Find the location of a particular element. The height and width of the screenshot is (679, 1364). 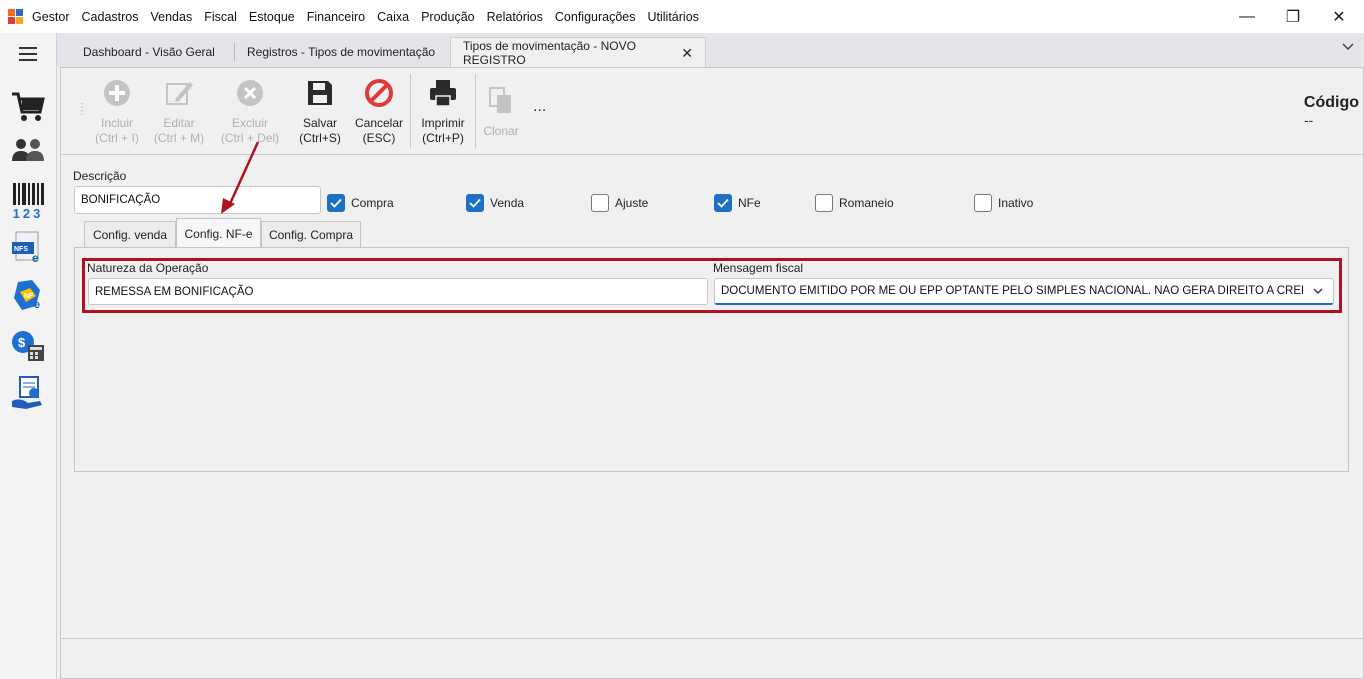

menu-configuracoes: Configurações is located at coordinates (595, 17).